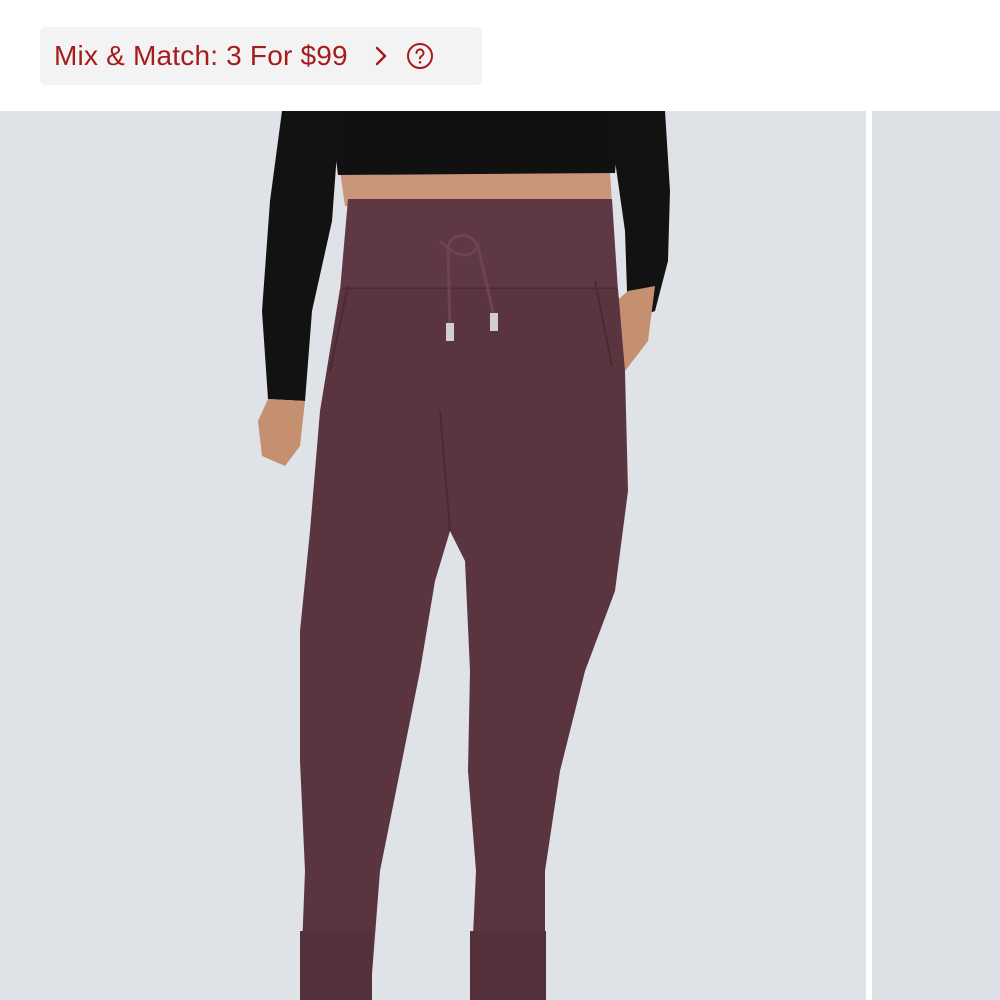  Describe the element at coordinates (381, 56) in the screenshot. I see `chevron-right-icon` at that location.